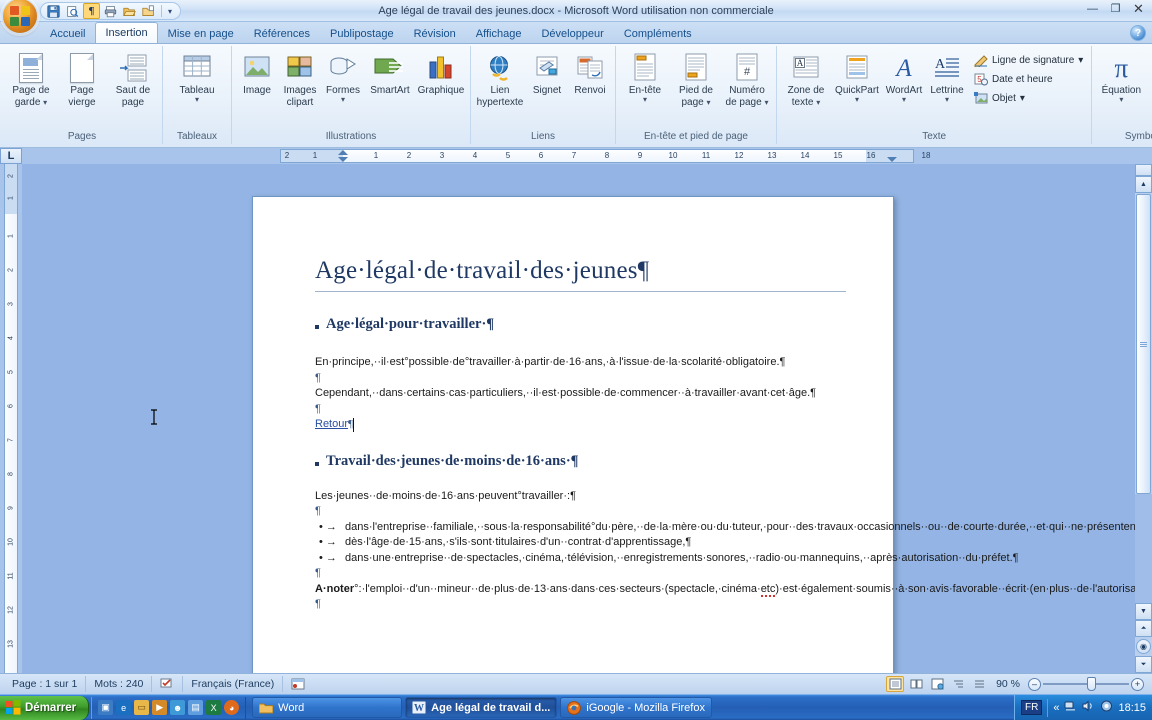 Image resolution: width=1152 pixels, height=720 pixels. I want to click on next-page-button: ⏷, so click(1143, 664).